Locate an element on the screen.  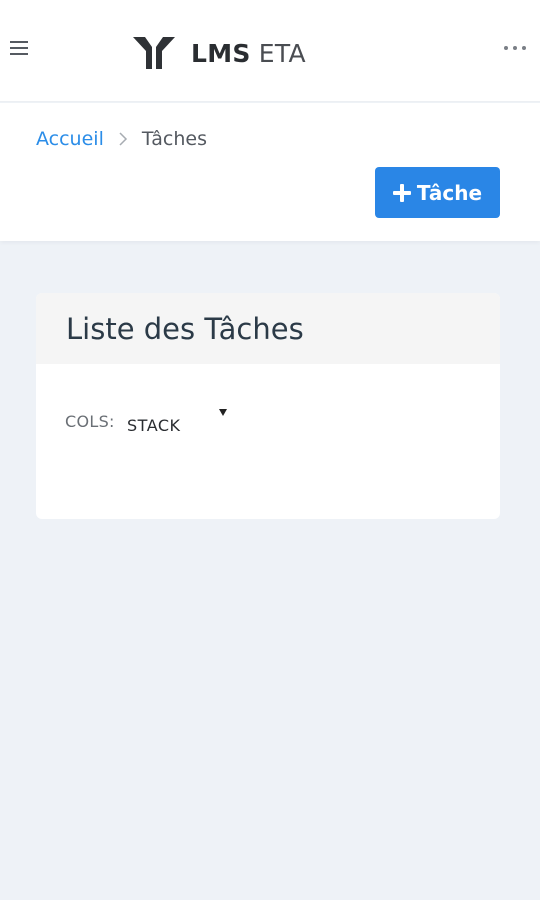
cols-select: STACK is located at coordinates (182, 422).